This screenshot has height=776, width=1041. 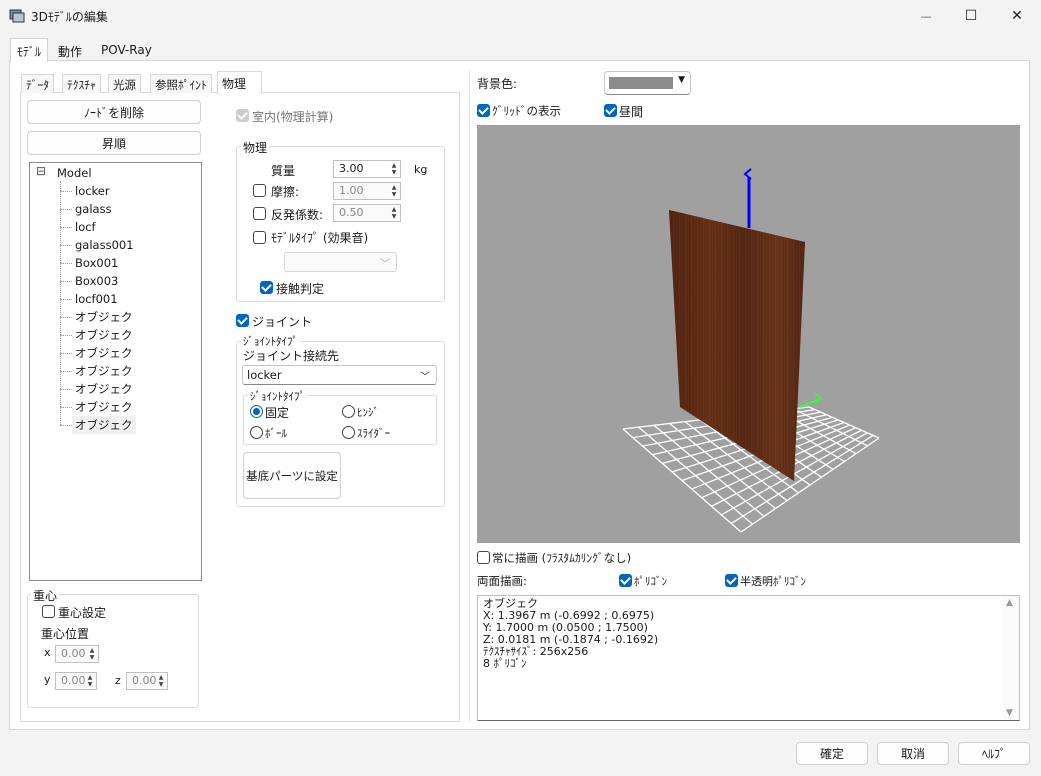 I want to click on friction-input: 1.00 ▲ ▼, so click(x=367, y=191).